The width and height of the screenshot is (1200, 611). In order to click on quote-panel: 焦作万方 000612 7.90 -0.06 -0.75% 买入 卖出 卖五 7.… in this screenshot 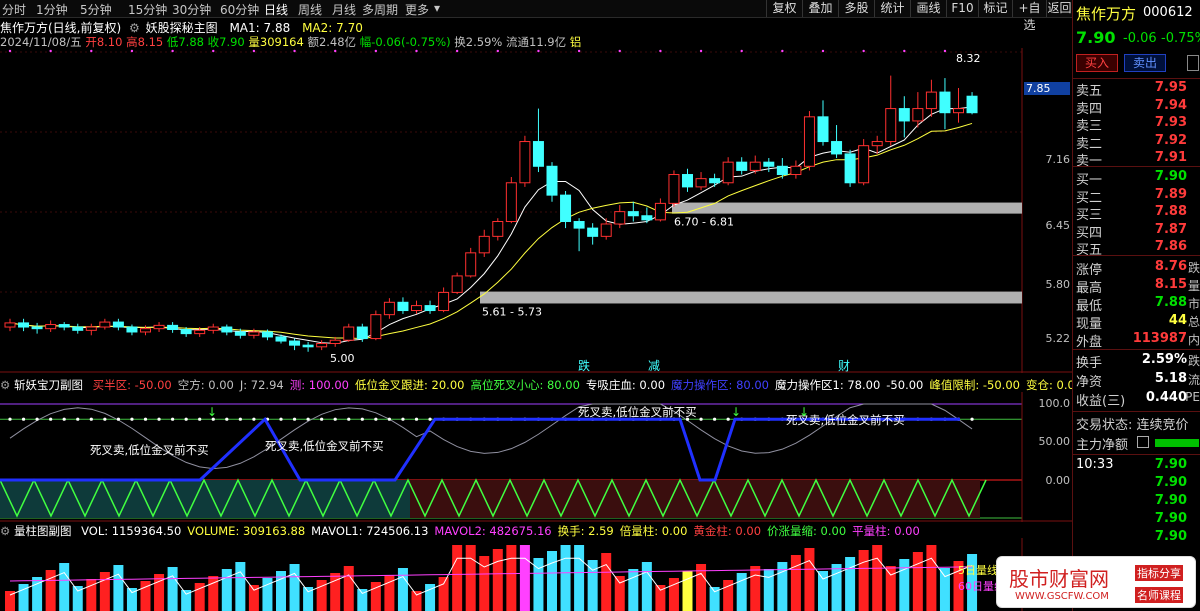, I will do `click(1136, 305)`.